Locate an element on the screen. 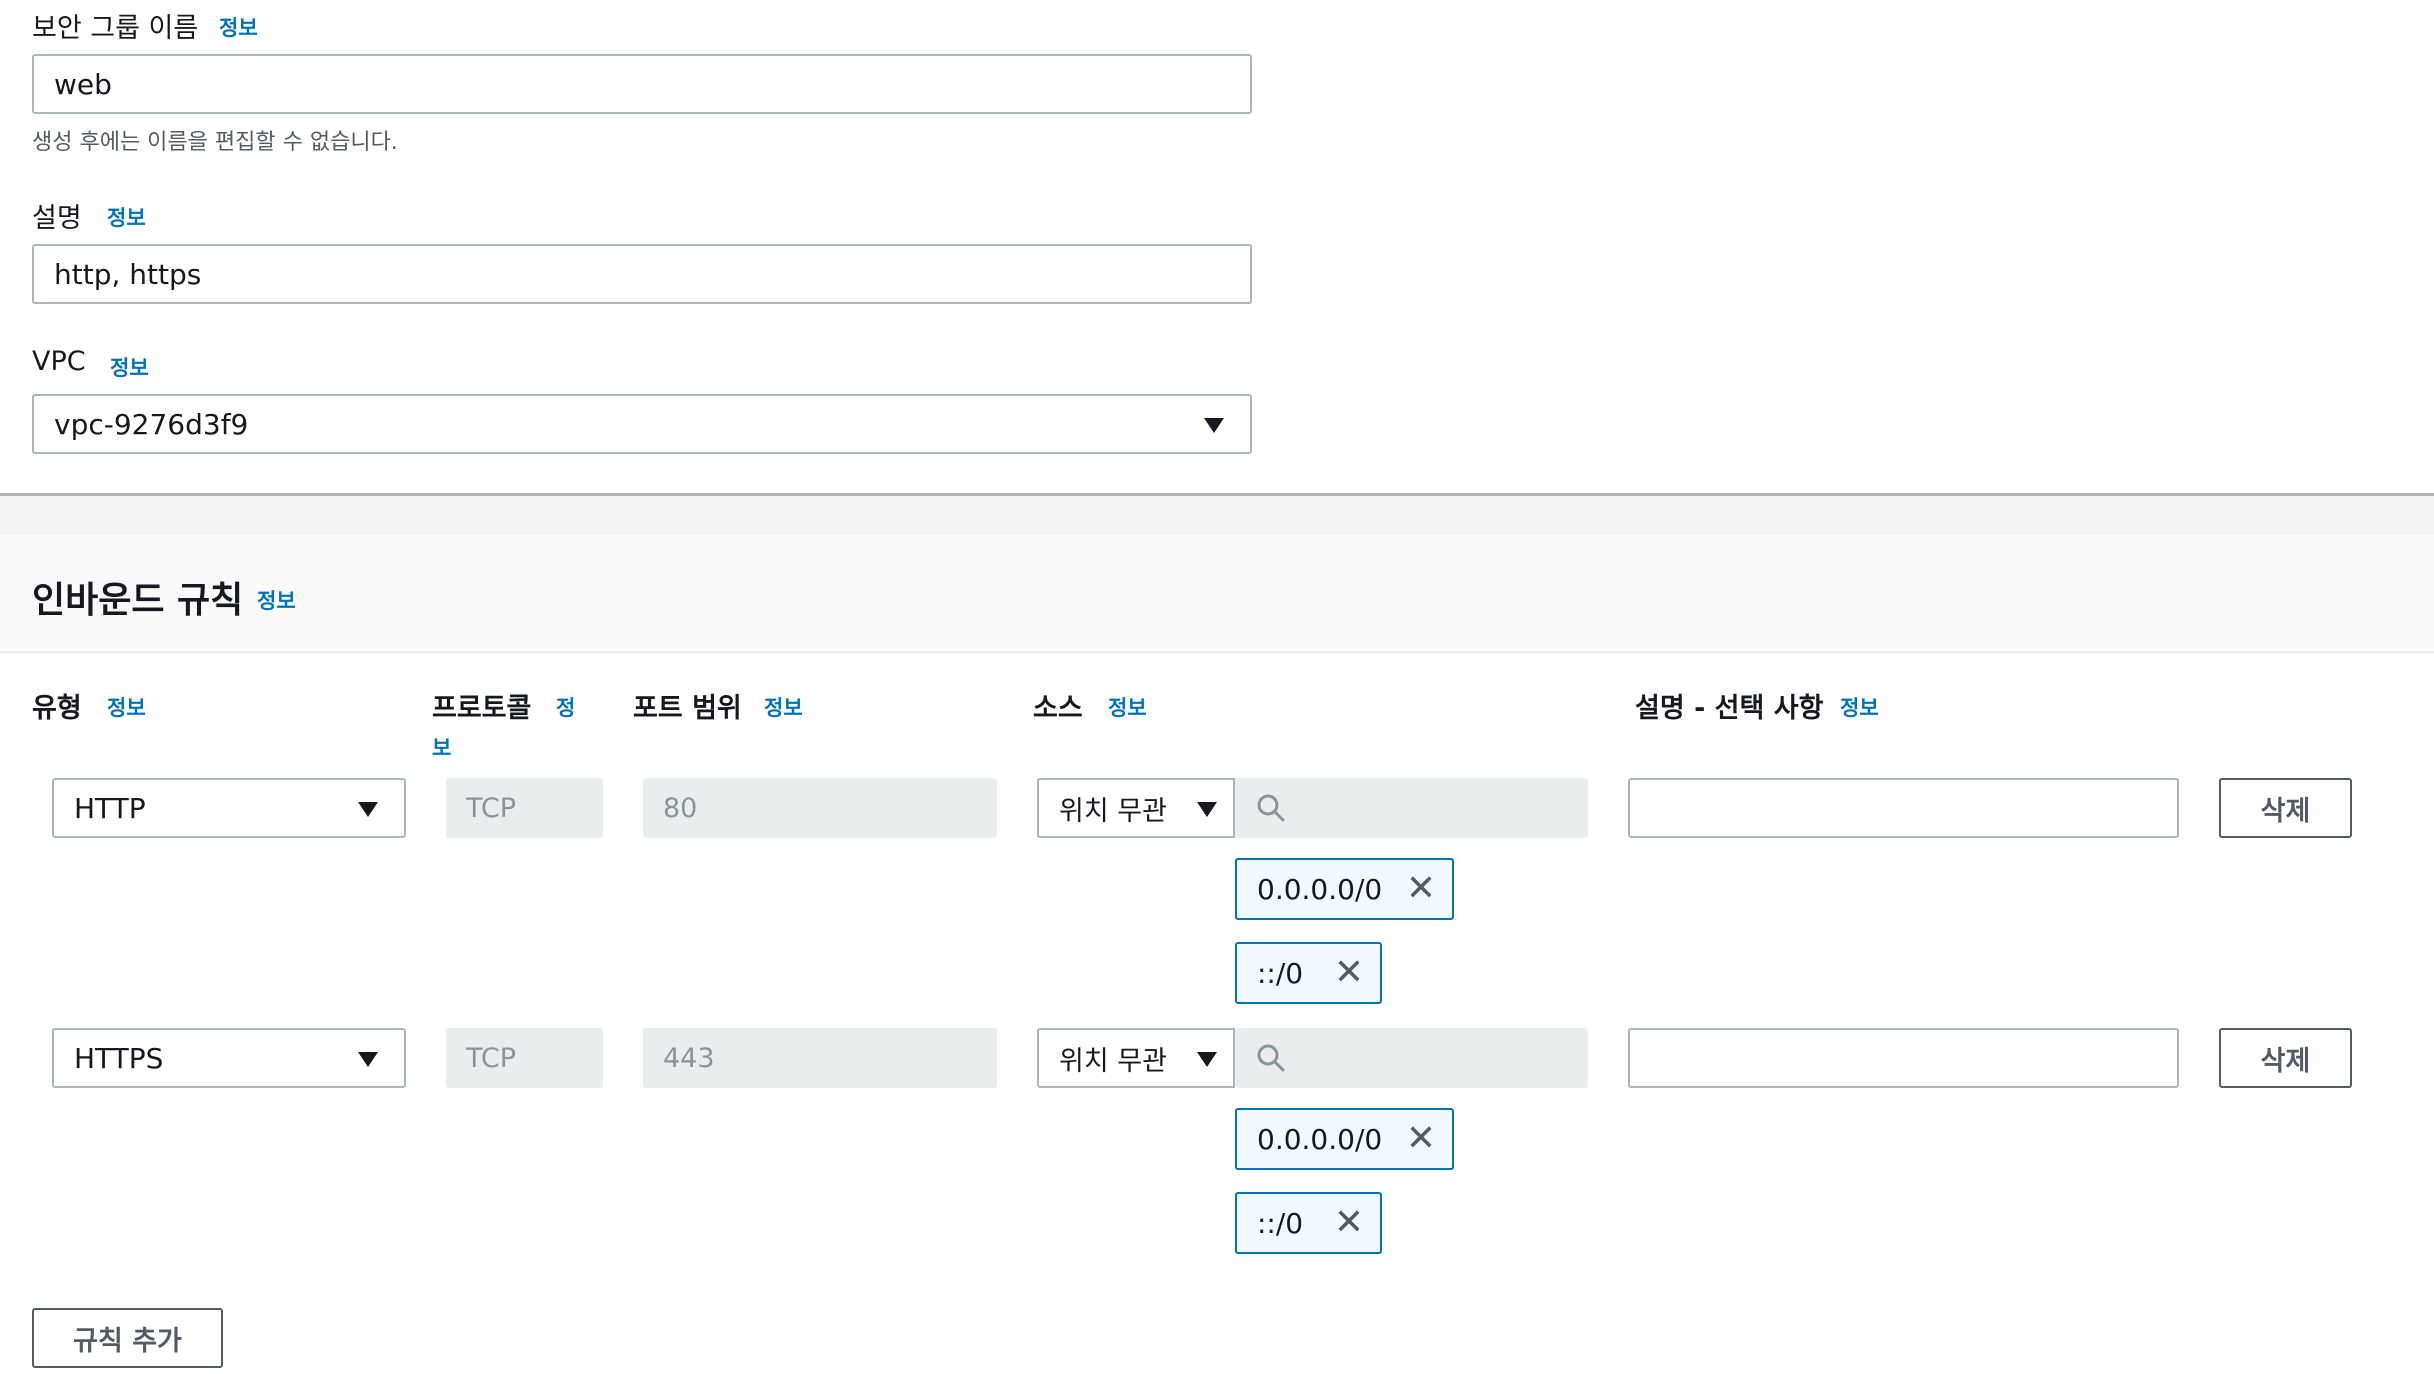  rule-type-select: HTTPS is located at coordinates (229, 1058).